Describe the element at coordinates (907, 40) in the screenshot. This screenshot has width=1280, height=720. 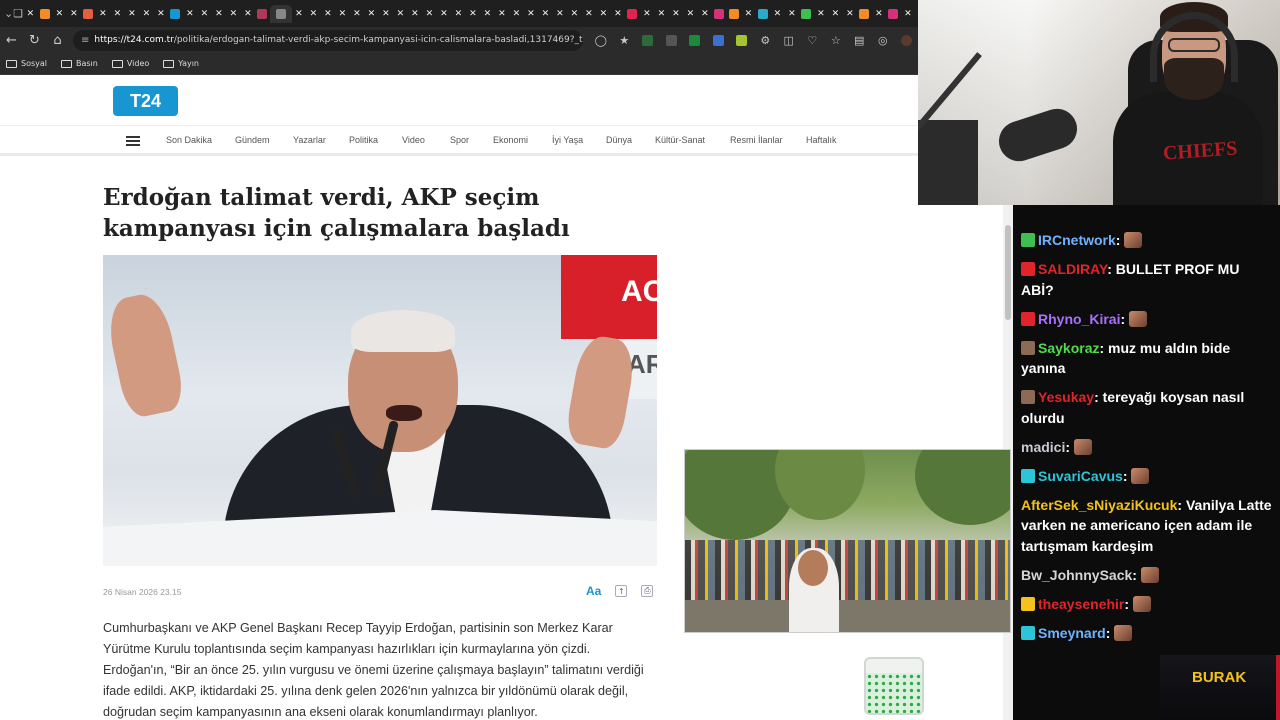
I see `profile-avatar-icon` at that location.